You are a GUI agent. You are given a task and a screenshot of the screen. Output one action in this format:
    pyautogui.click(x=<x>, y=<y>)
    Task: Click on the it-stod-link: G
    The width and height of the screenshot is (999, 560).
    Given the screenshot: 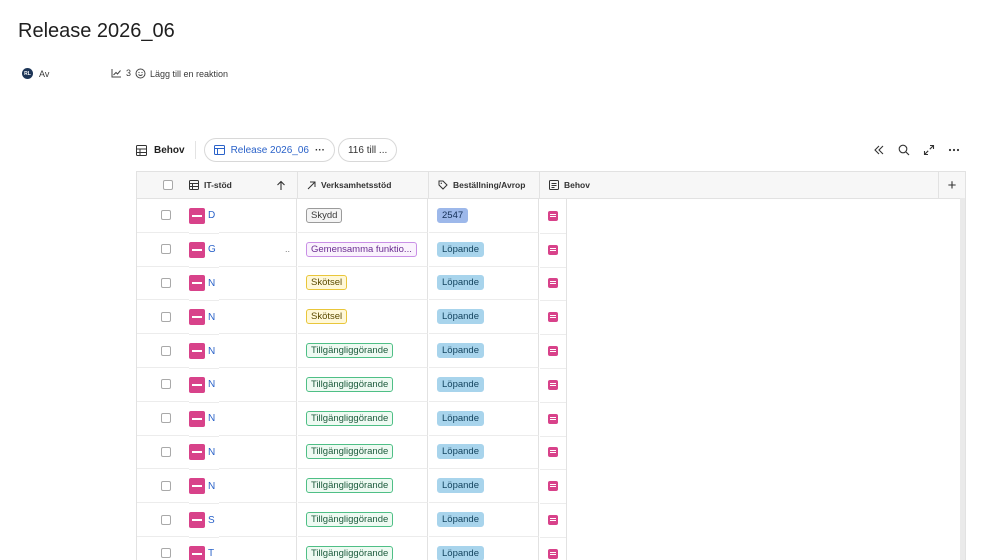 What is the action you would take?
    pyautogui.click(x=212, y=249)
    